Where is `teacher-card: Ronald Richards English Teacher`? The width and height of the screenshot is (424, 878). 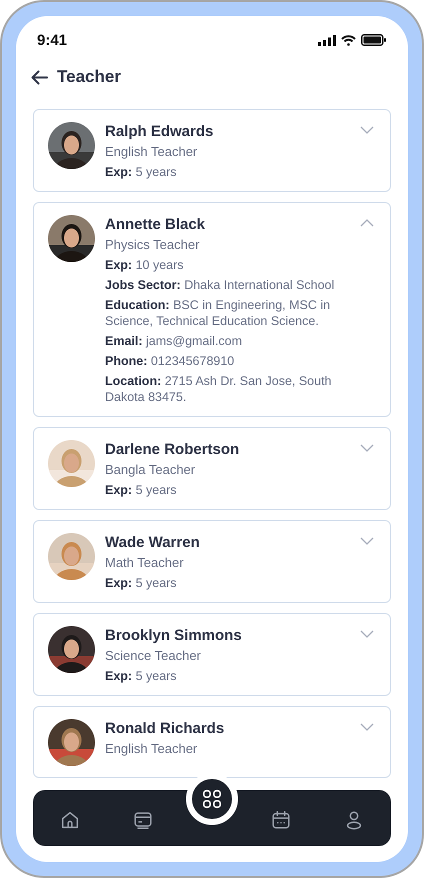 teacher-card: Ronald Richards English Teacher is located at coordinates (212, 742).